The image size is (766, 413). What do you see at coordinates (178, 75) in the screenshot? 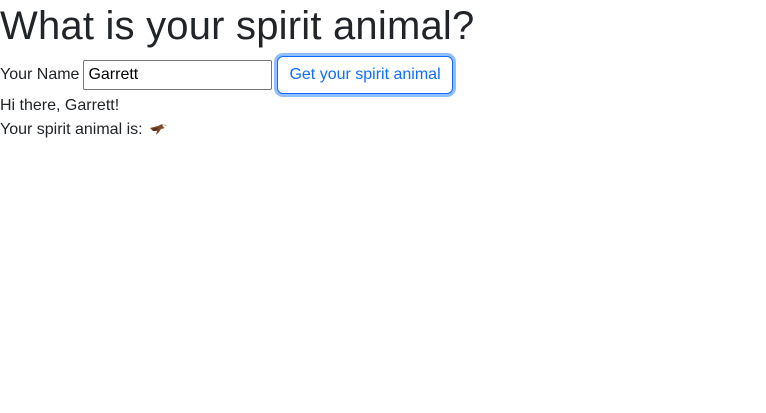
I see `name-input` at bounding box center [178, 75].